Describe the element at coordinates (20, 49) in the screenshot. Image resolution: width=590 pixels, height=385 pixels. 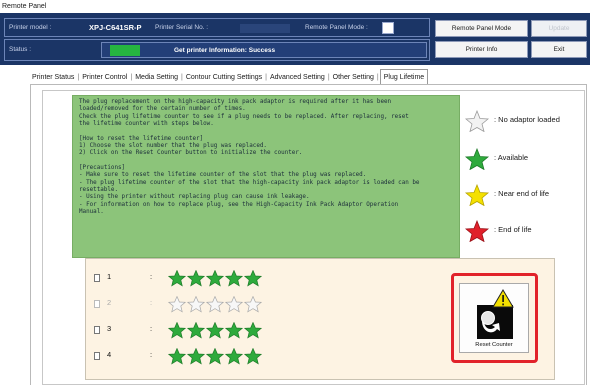
I see `status-label: Status :` at that location.